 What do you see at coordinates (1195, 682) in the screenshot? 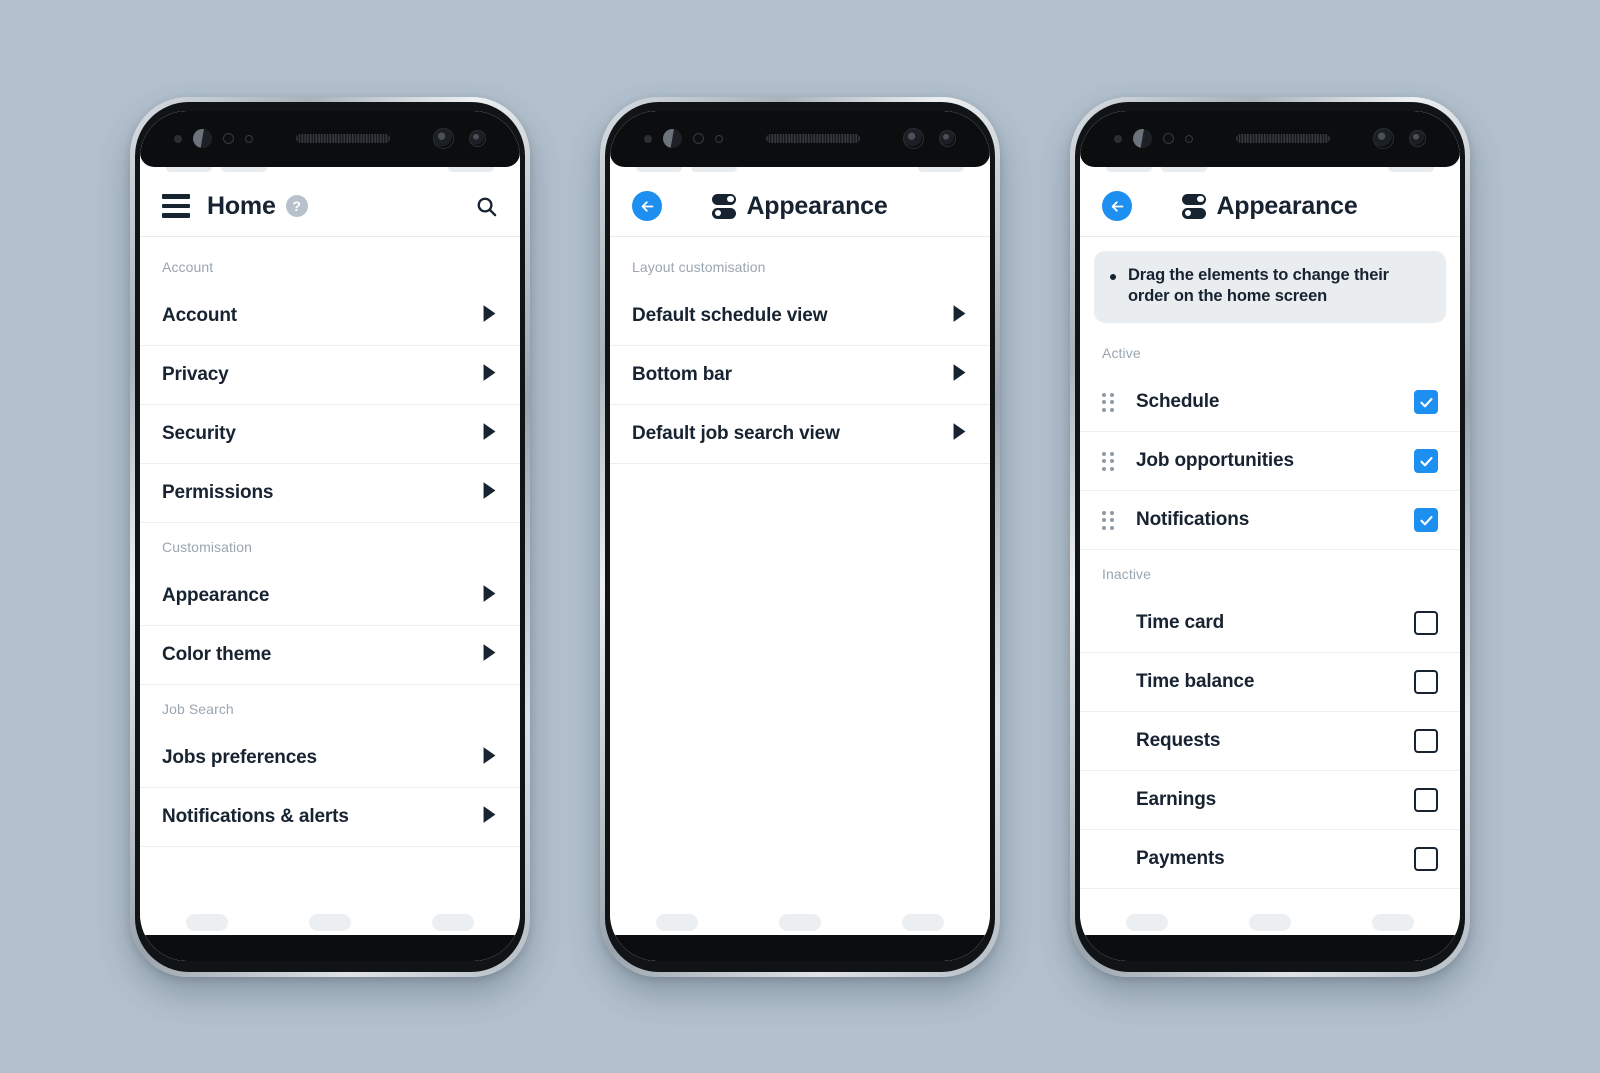
I see `row-label: Time balance` at bounding box center [1195, 682].